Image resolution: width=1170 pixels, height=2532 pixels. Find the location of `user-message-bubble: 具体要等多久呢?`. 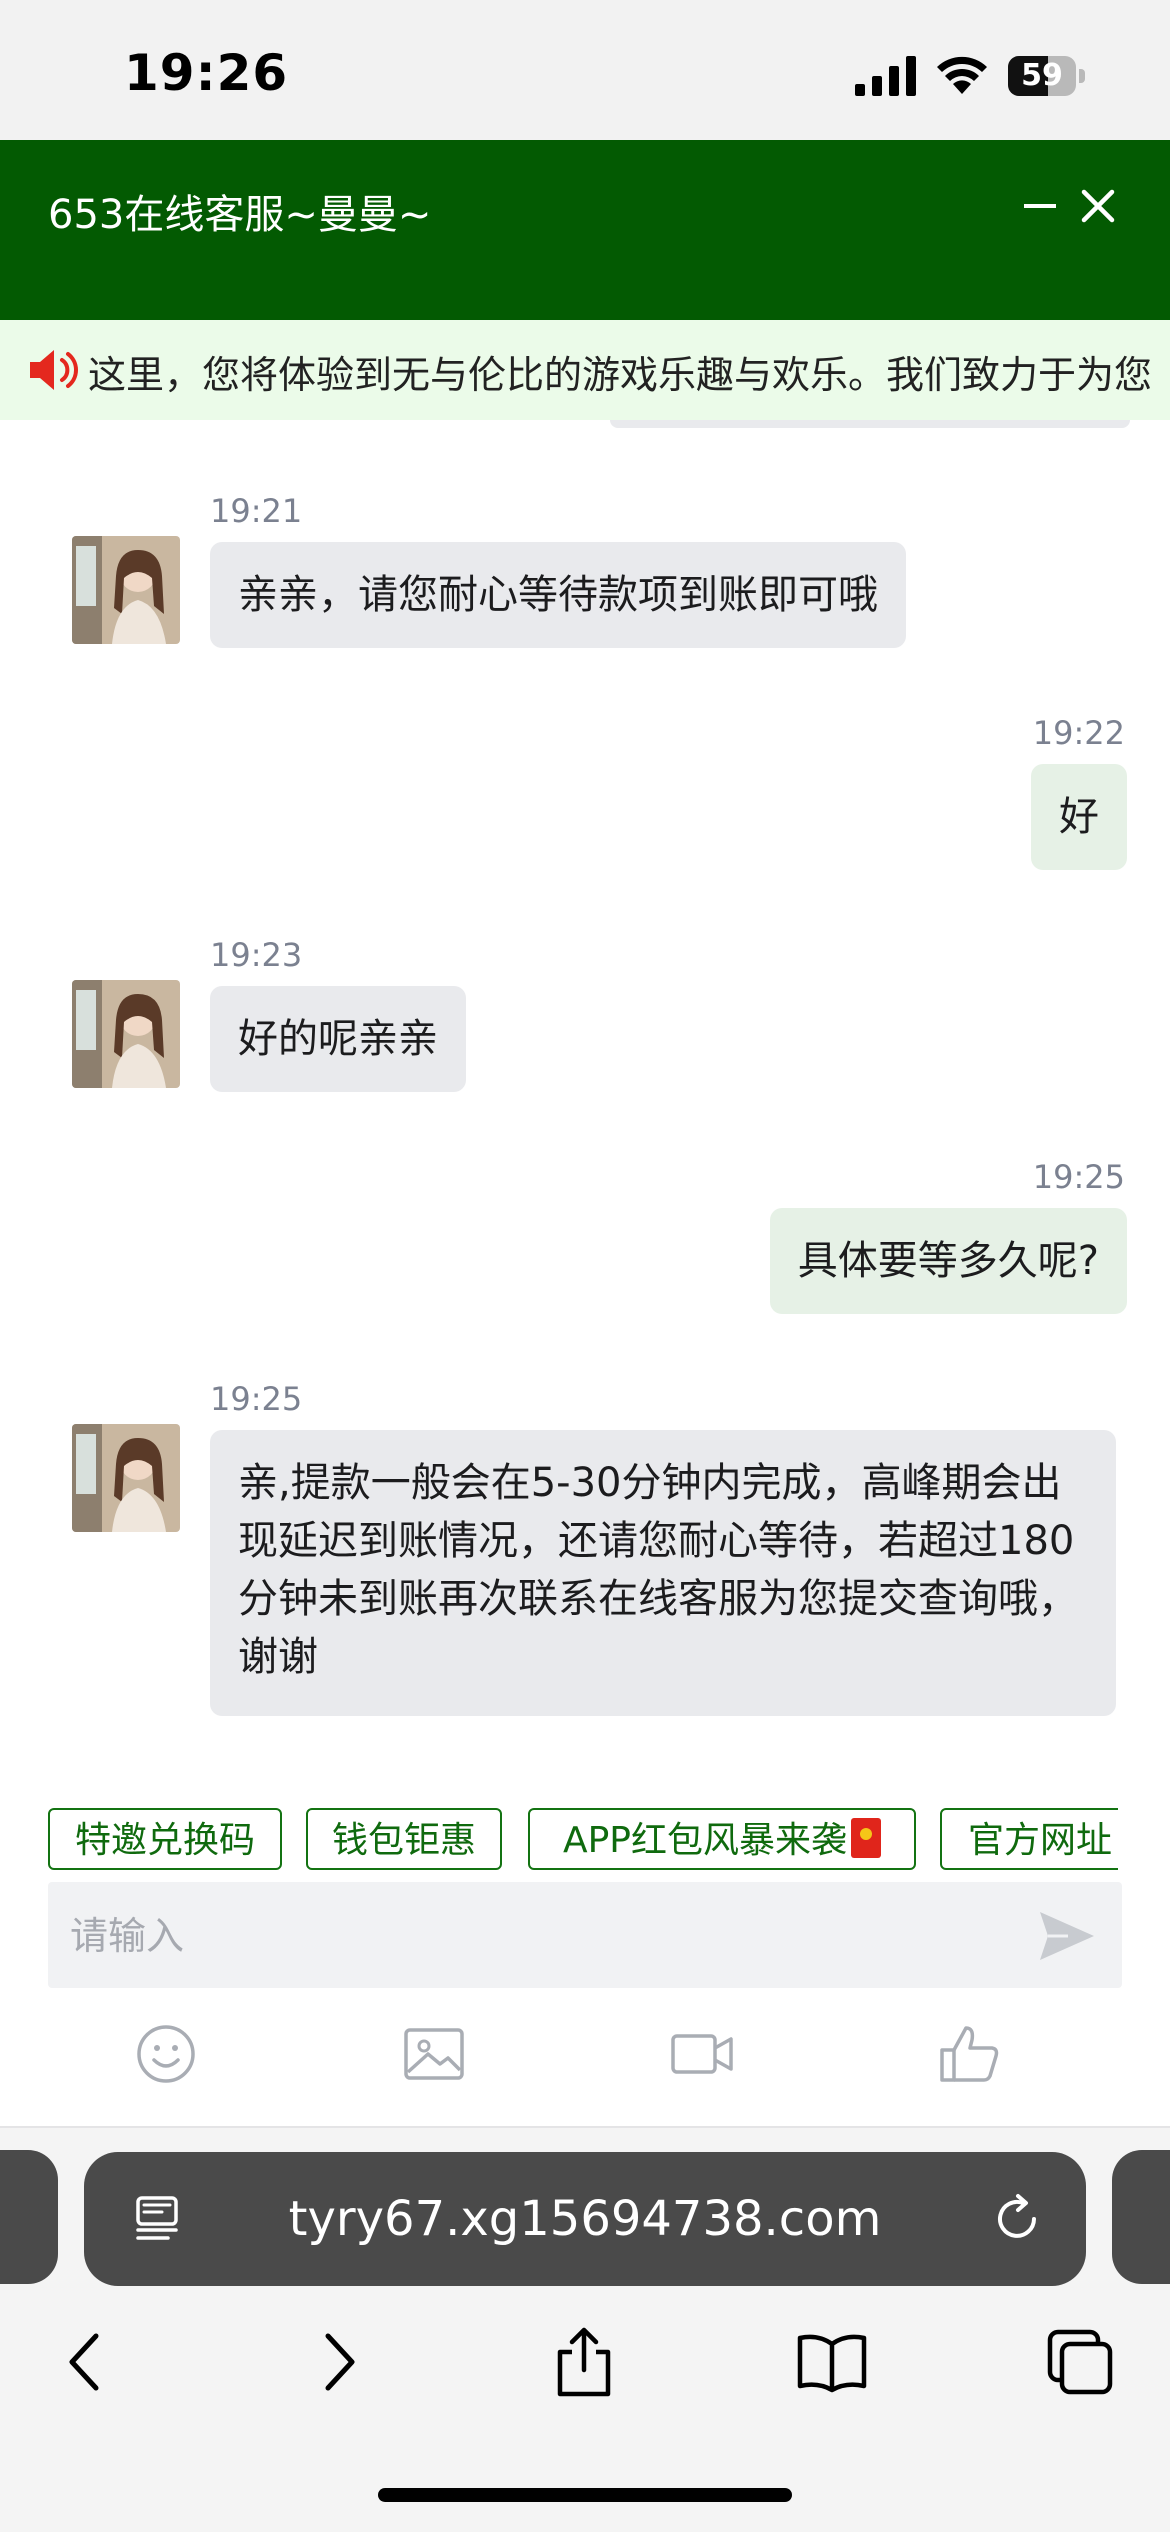

user-message-bubble: 具体要等多久呢? is located at coordinates (948, 1261).